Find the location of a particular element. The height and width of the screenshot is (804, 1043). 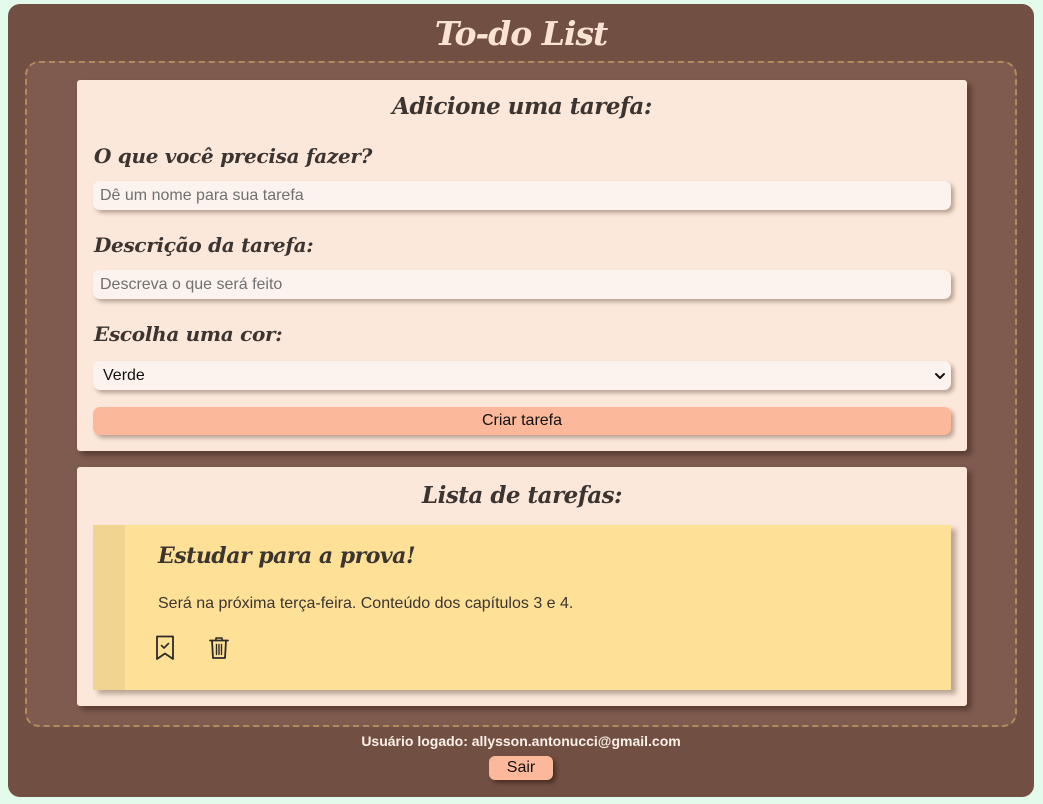

color-select: Verde is located at coordinates (522, 375).